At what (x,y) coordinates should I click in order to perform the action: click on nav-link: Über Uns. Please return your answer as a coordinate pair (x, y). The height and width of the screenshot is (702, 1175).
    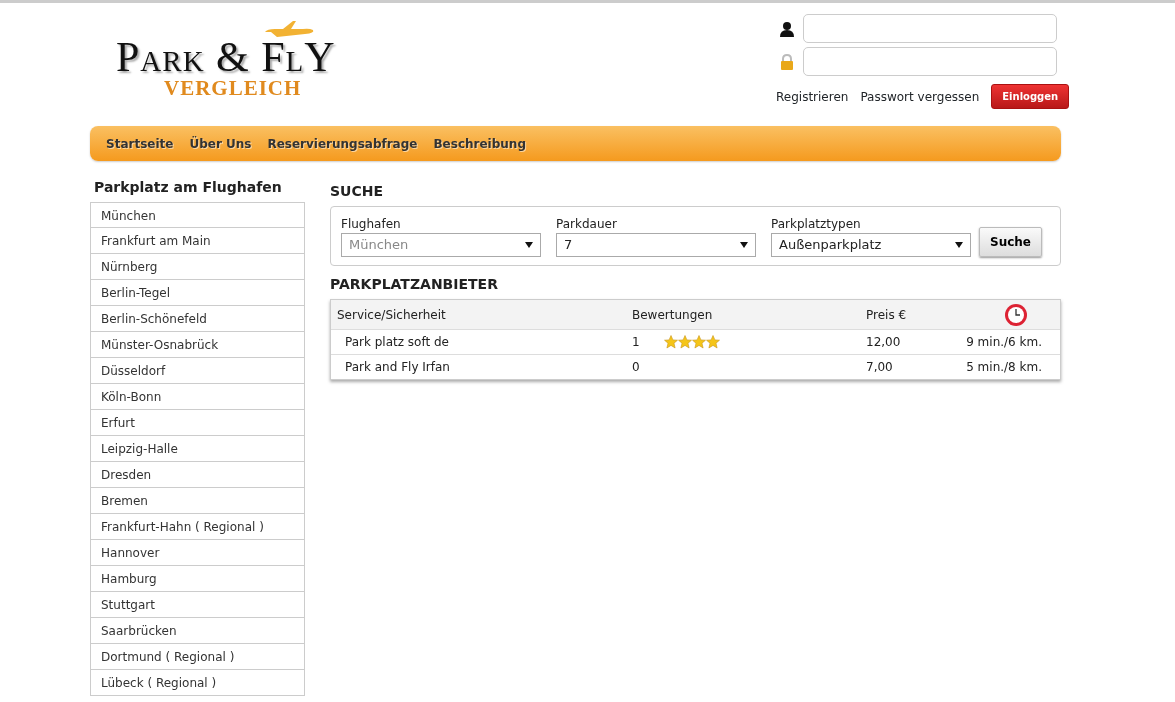
    Looking at the image, I should click on (220, 143).